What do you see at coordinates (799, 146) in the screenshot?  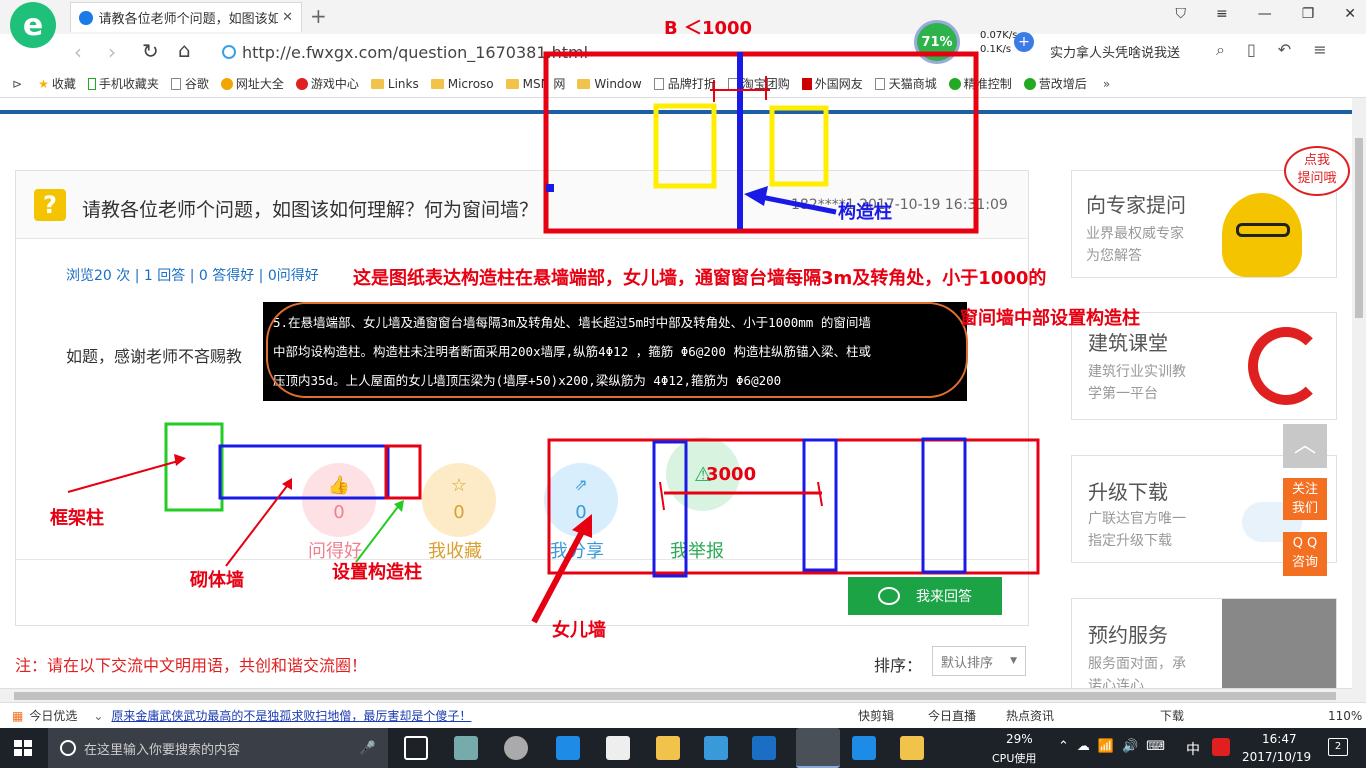 I see `top-wall-yellow-right` at bounding box center [799, 146].